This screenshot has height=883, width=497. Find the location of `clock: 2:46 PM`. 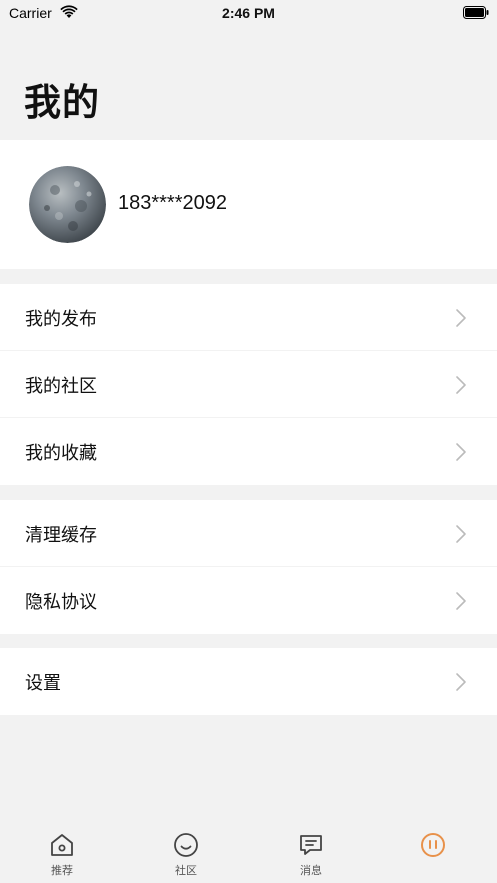

clock: 2:46 PM is located at coordinates (248, 13).